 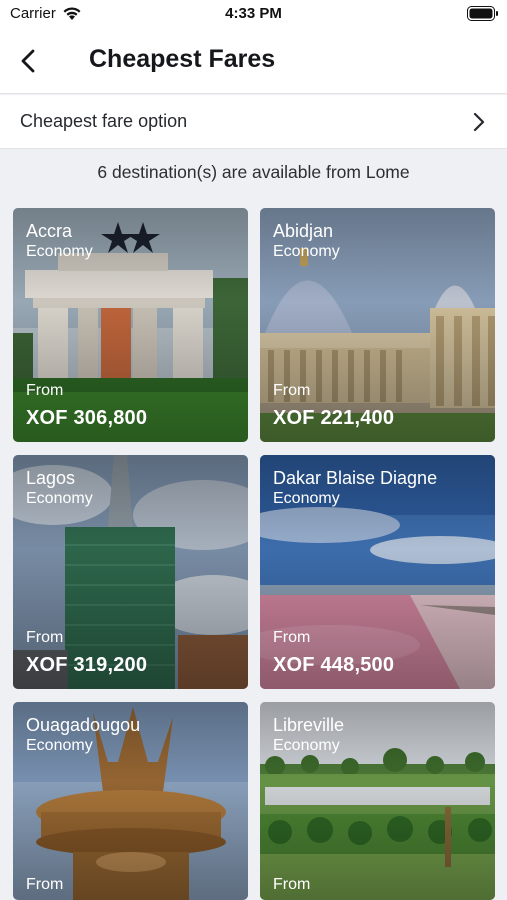 What do you see at coordinates (253, 122) in the screenshot?
I see `cheapest-fare-option-row: Cheapest fare option` at bounding box center [253, 122].